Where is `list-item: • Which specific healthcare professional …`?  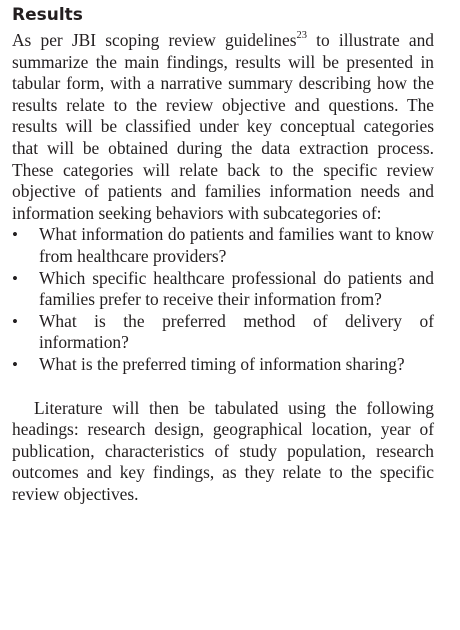
list-item: • Which specific healthcare professional … is located at coordinates (223, 289).